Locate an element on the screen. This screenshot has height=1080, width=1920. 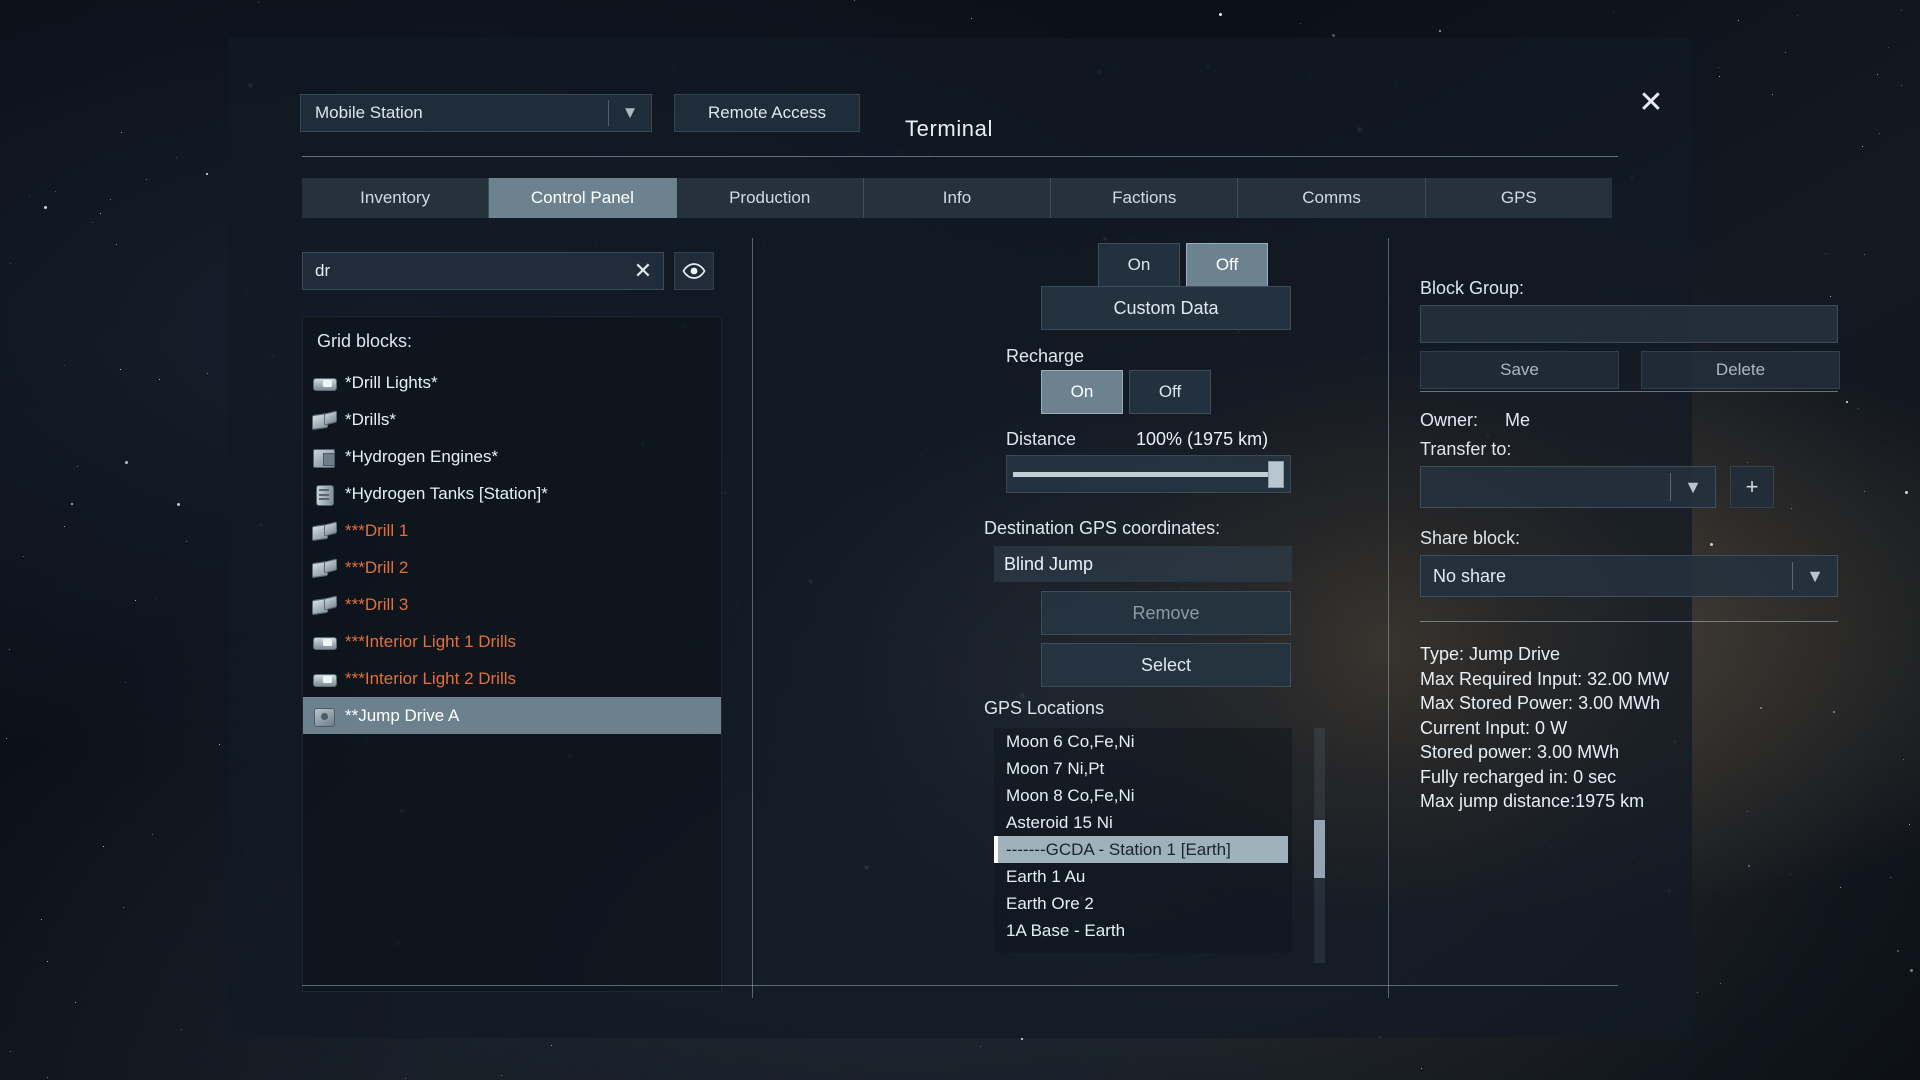
block-list-item: ***Drill 3 is located at coordinates (512, 604).